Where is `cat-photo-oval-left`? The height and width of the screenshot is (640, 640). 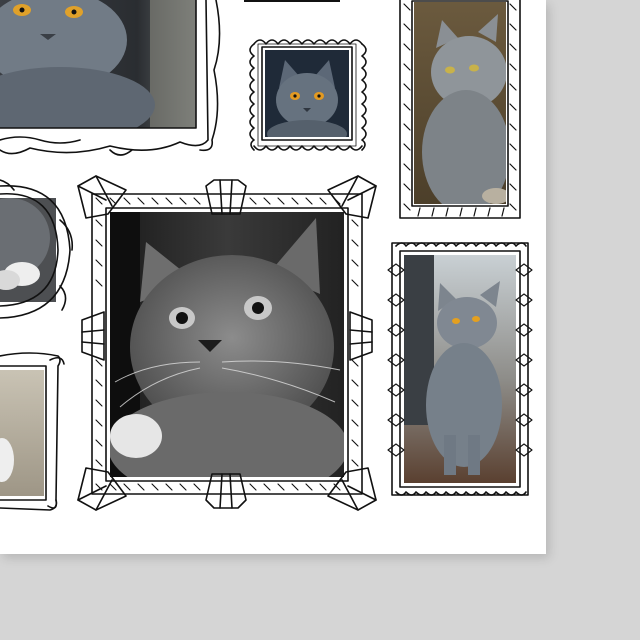 cat-photo-oval-left is located at coordinates (28, 250).